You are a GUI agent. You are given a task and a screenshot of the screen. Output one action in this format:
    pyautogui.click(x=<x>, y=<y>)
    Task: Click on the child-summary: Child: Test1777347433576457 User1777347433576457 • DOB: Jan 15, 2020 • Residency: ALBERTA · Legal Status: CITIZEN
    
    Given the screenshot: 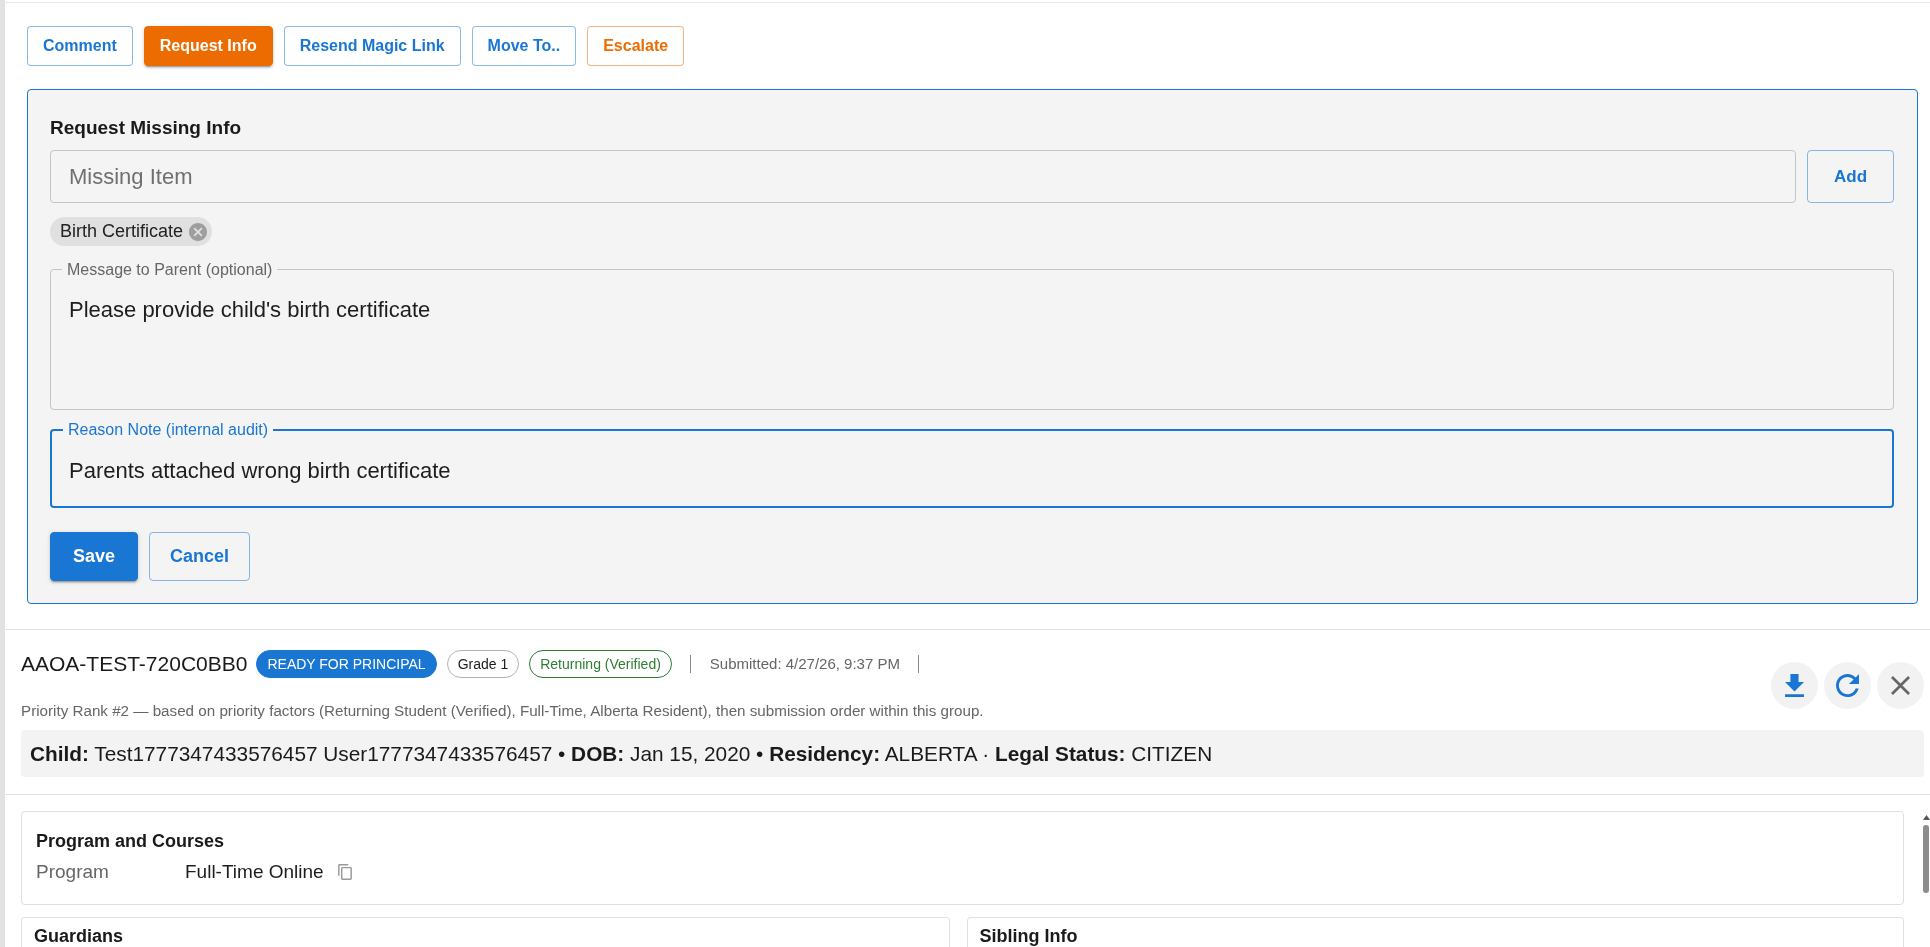 What is the action you would take?
    pyautogui.click(x=972, y=753)
    